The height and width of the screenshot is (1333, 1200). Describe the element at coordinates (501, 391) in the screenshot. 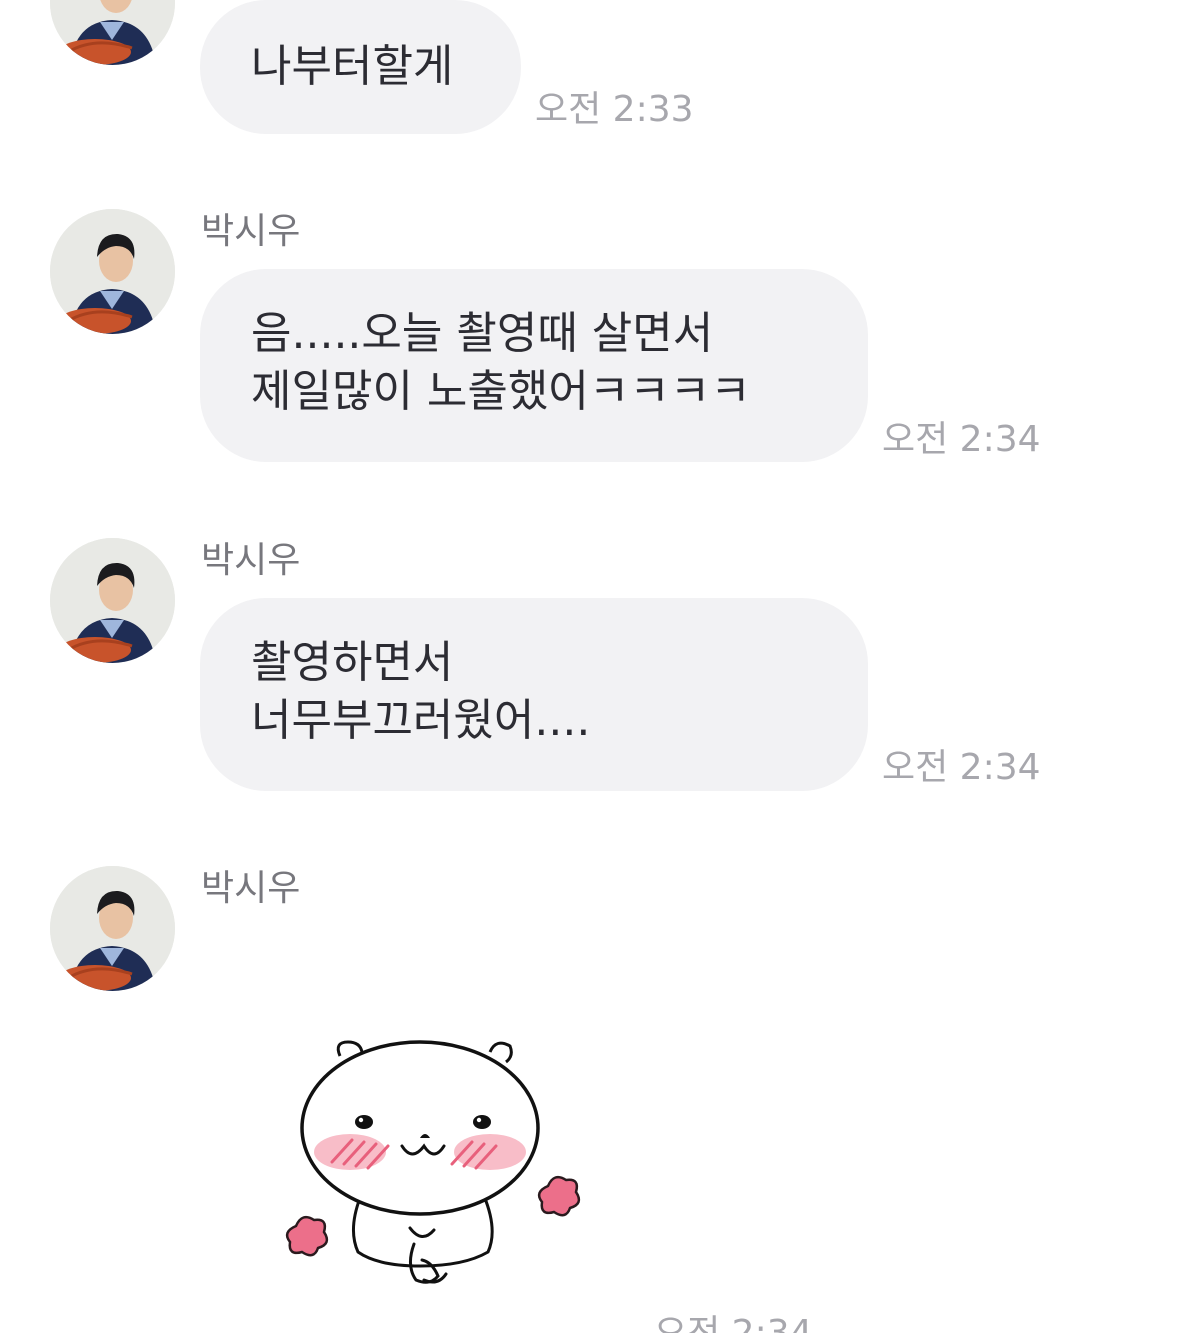

I see `message-text-line: 제일많이 노출했어ㅋㅋㅋㅋ` at that location.